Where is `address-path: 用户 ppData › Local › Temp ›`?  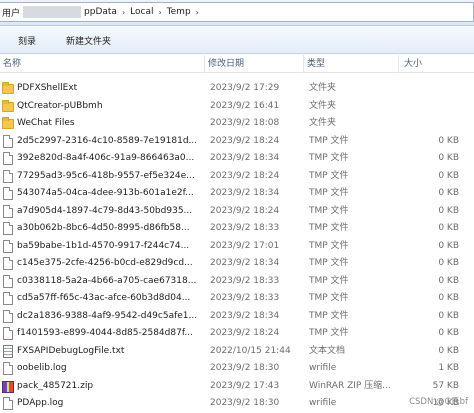
address-path: 用户 ppData › Local › Temp › is located at coordinates (237, 12).